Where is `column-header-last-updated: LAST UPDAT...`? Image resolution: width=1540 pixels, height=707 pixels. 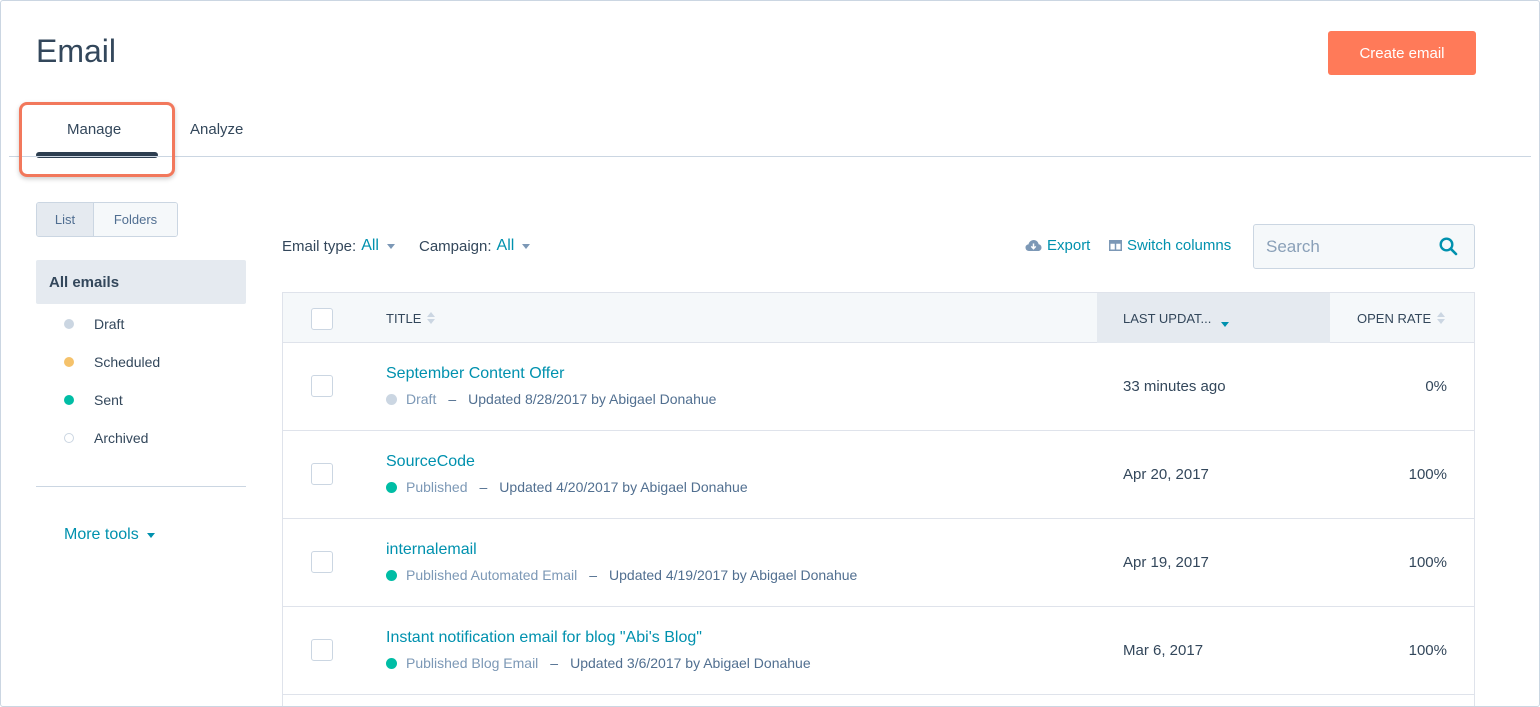 column-header-last-updated: LAST UPDAT... is located at coordinates (1176, 318).